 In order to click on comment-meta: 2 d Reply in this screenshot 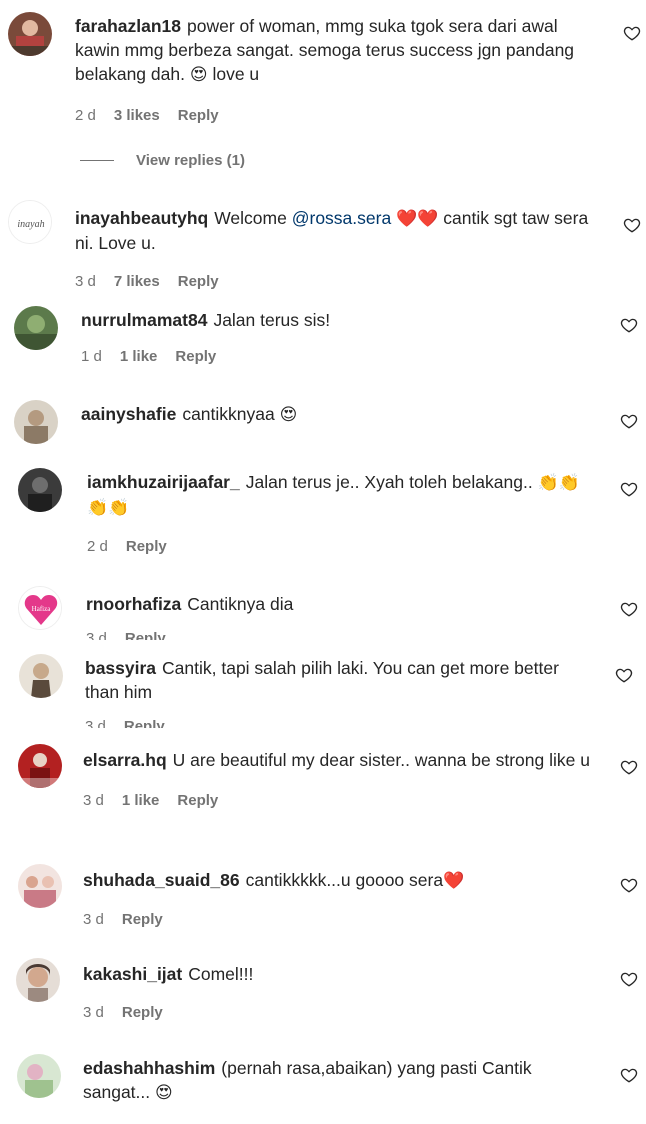, I will do `click(343, 546)`.